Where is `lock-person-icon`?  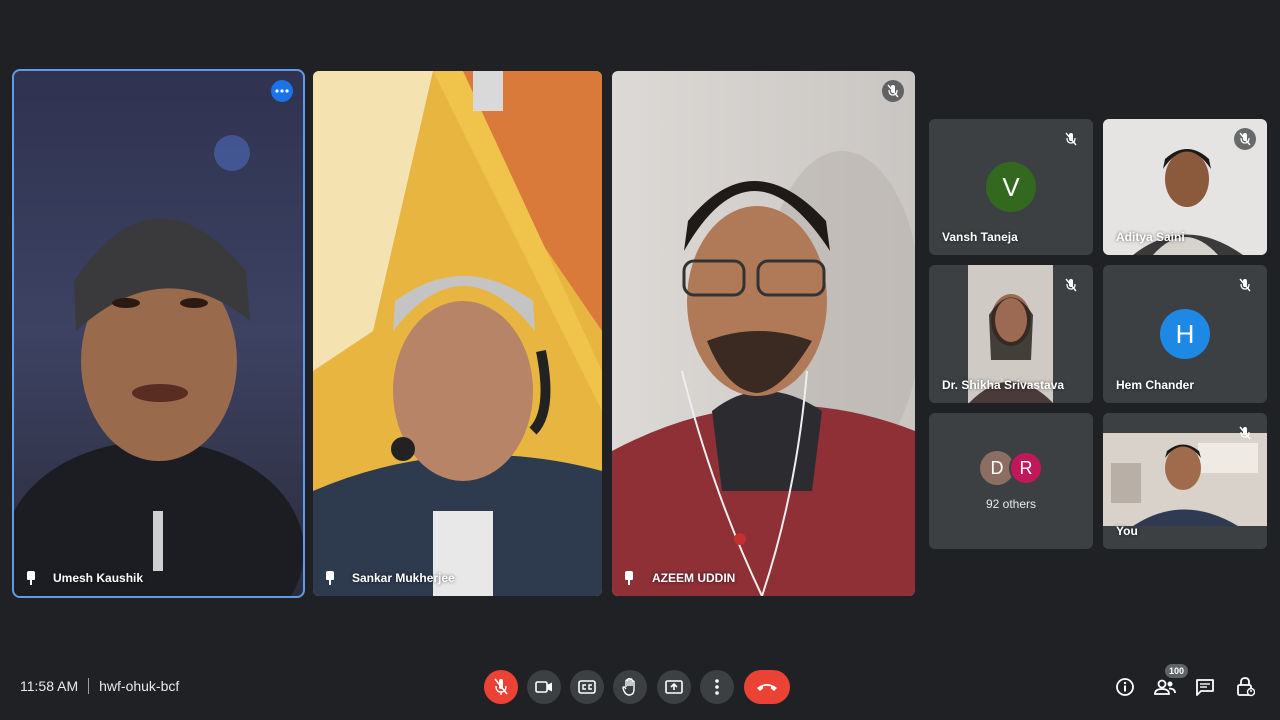
lock-person-icon is located at coordinates (1246, 687).